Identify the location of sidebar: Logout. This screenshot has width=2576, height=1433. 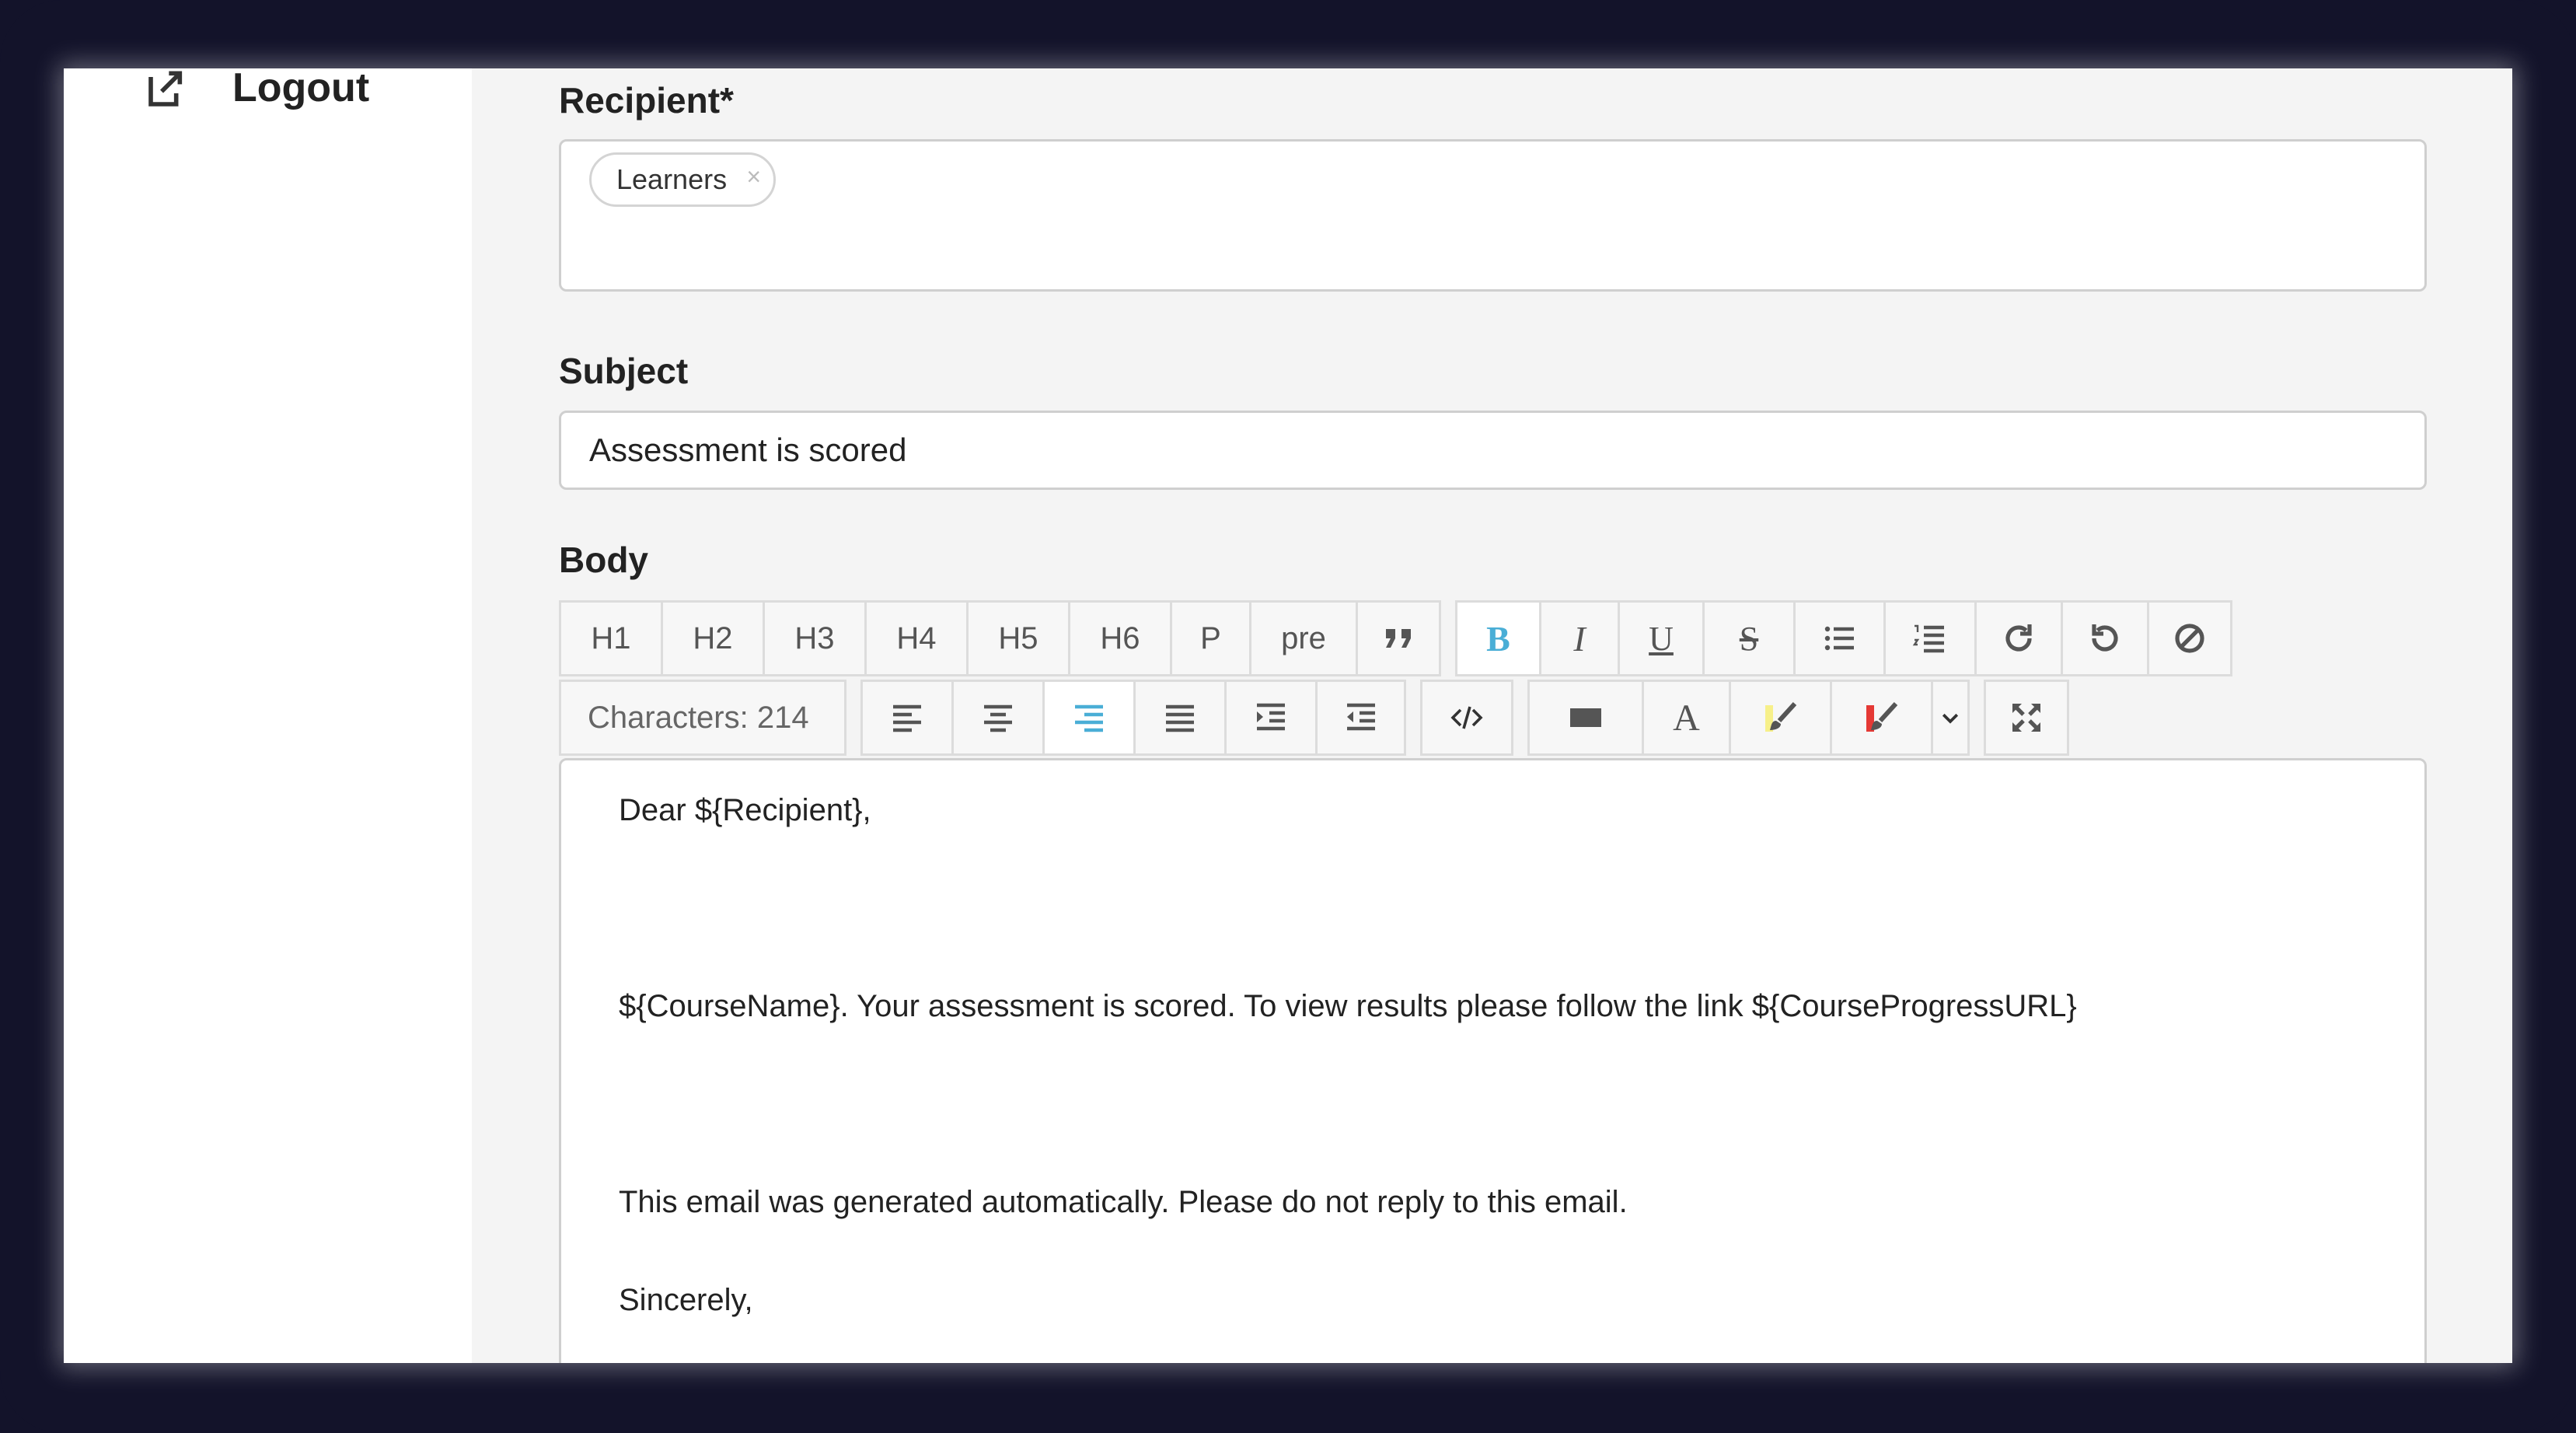
(268, 715).